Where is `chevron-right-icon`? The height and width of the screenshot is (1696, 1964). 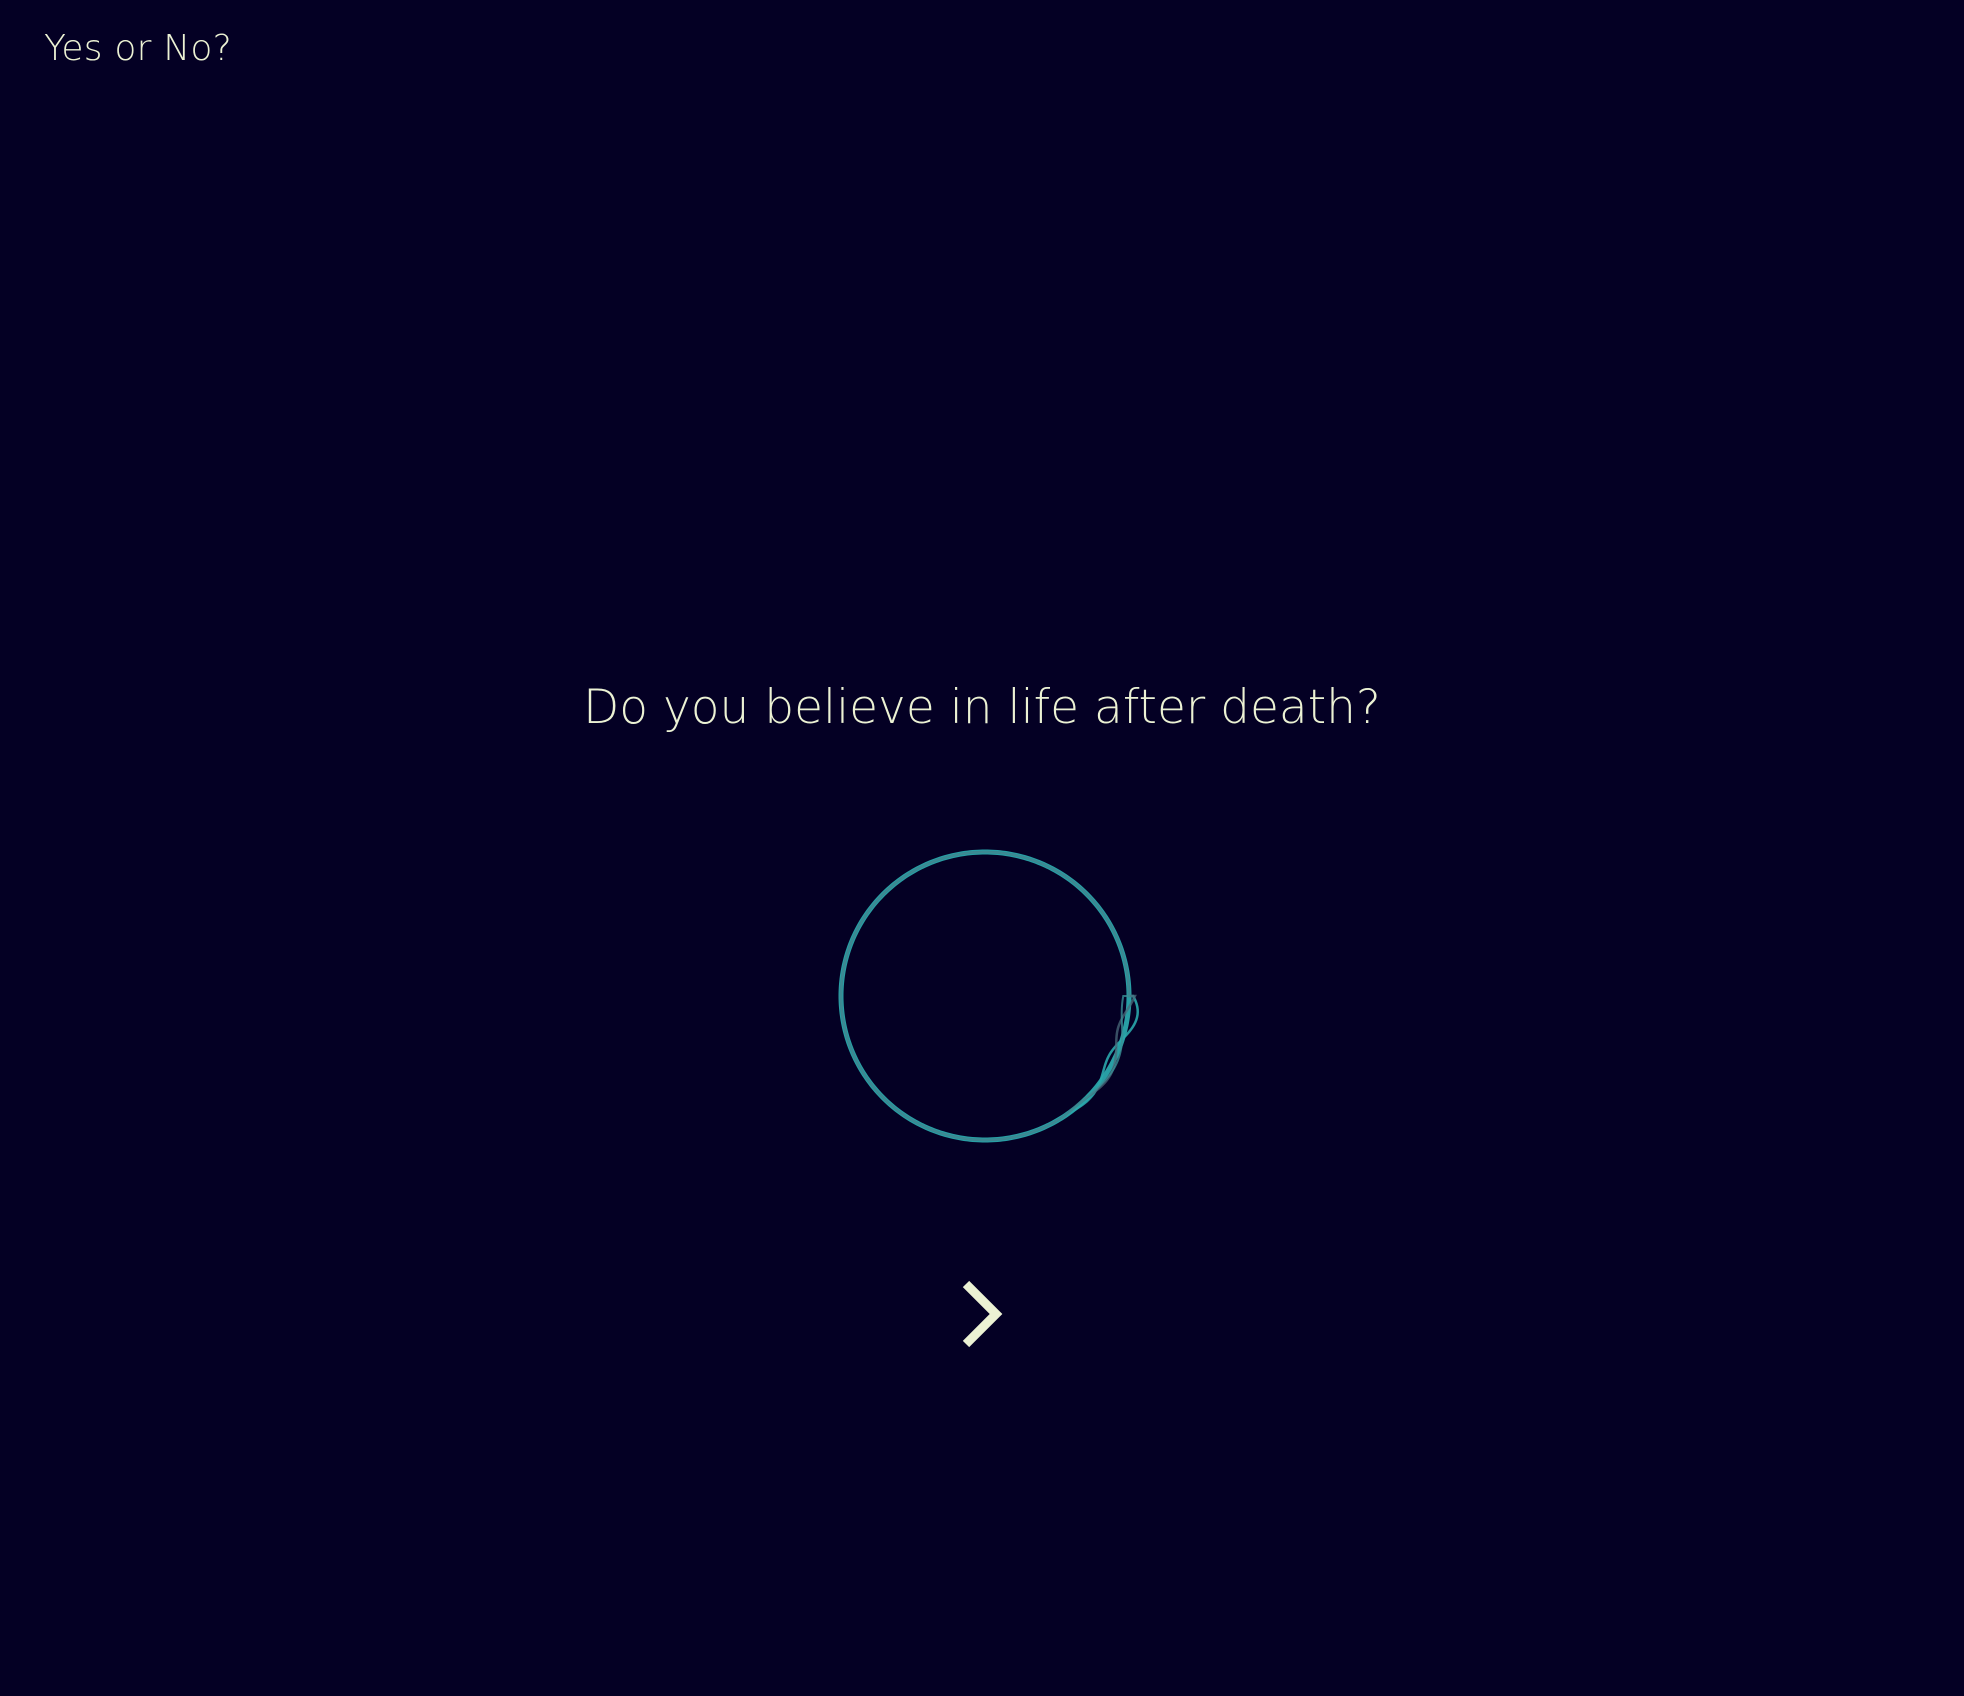
chevron-right-icon is located at coordinates (982, 1314).